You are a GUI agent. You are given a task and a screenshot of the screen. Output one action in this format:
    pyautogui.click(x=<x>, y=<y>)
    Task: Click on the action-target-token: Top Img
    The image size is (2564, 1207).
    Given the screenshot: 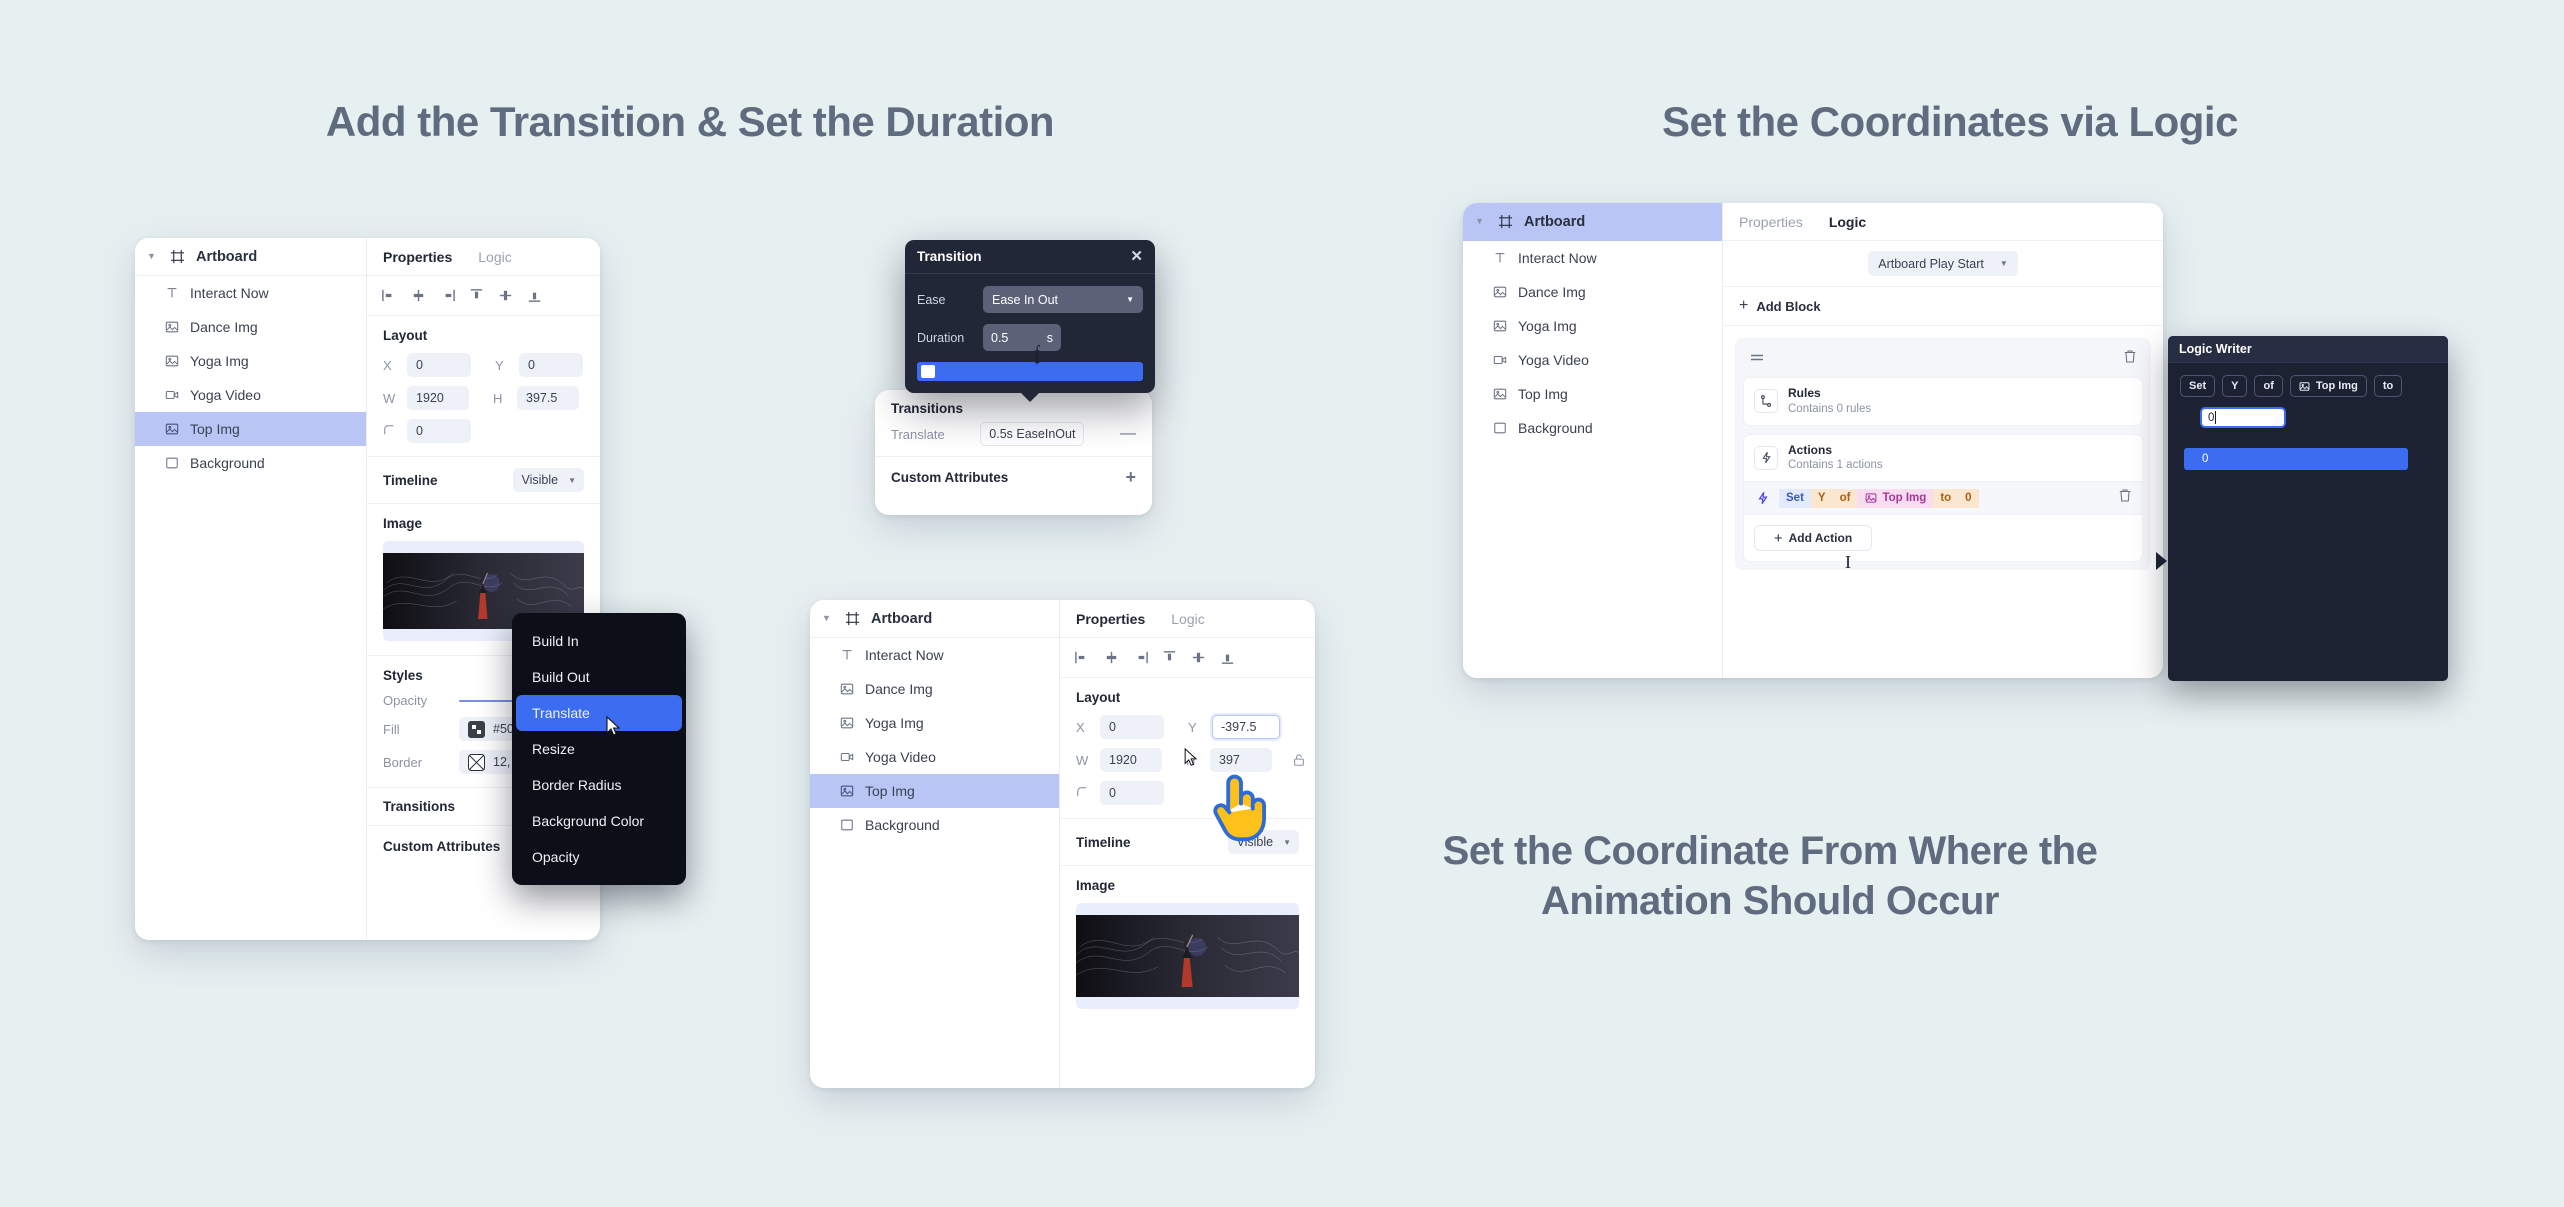 What is the action you would take?
    pyautogui.click(x=1895, y=498)
    